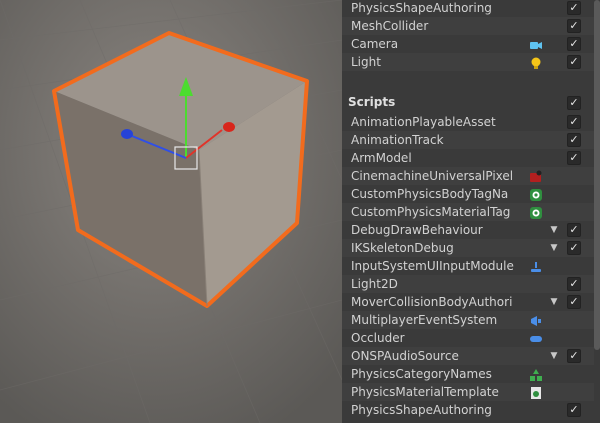 Image resolution: width=600 pixels, height=423 pixels. I want to click on section-title: Scripts, so click(372, 102).